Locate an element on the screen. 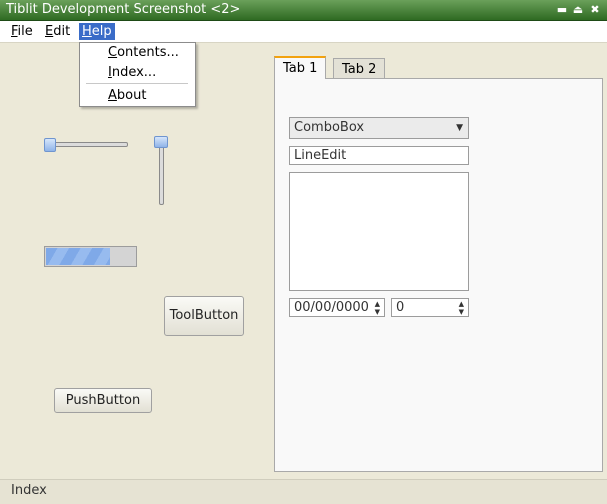  combo-box-value: ComboBox is located at coordinates (329, 127).